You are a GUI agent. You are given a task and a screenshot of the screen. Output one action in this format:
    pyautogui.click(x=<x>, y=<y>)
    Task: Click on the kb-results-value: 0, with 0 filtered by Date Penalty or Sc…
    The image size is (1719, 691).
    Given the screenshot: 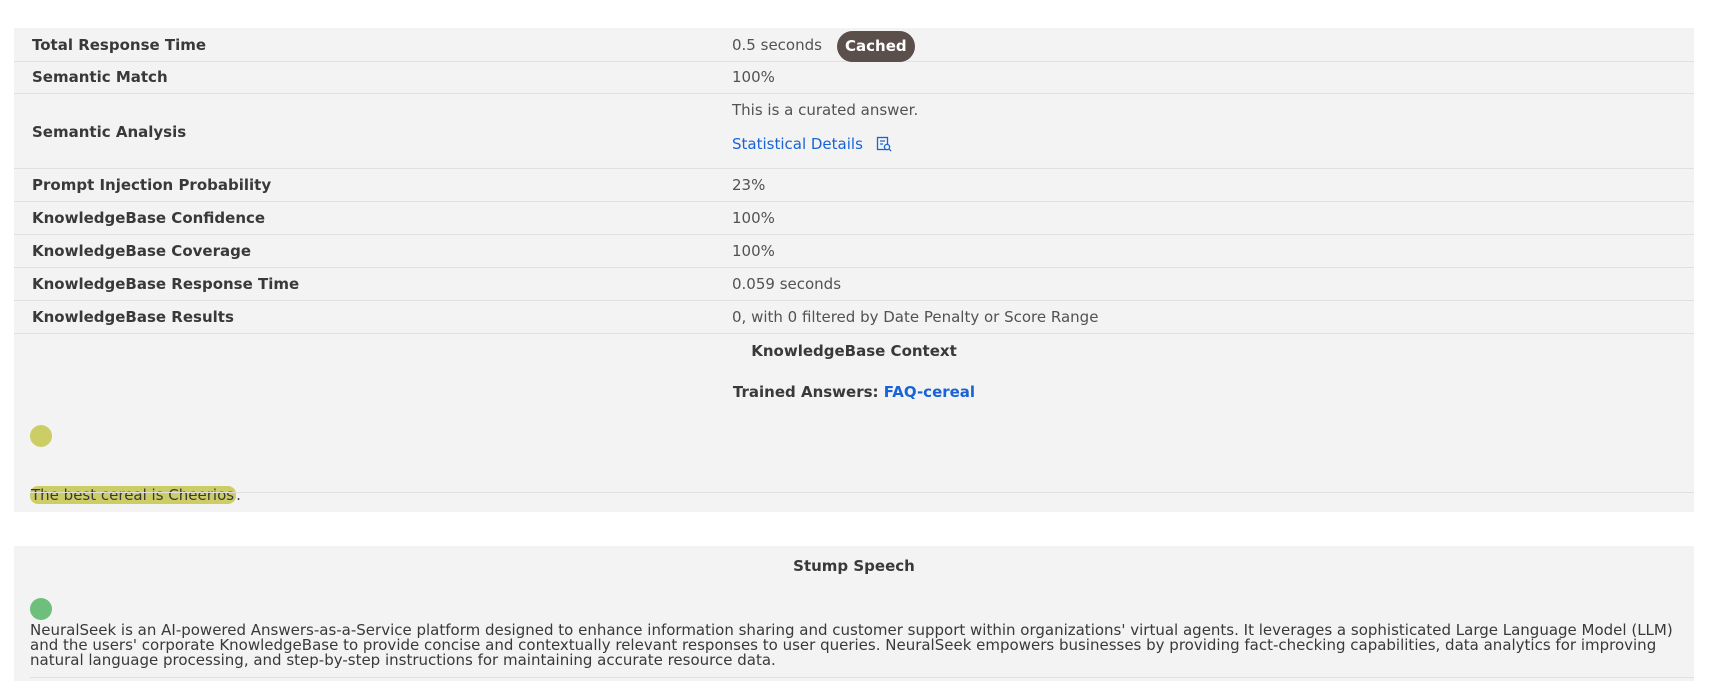 What is the action you would take?
    pyautogui.click(x=915, y=317)
    